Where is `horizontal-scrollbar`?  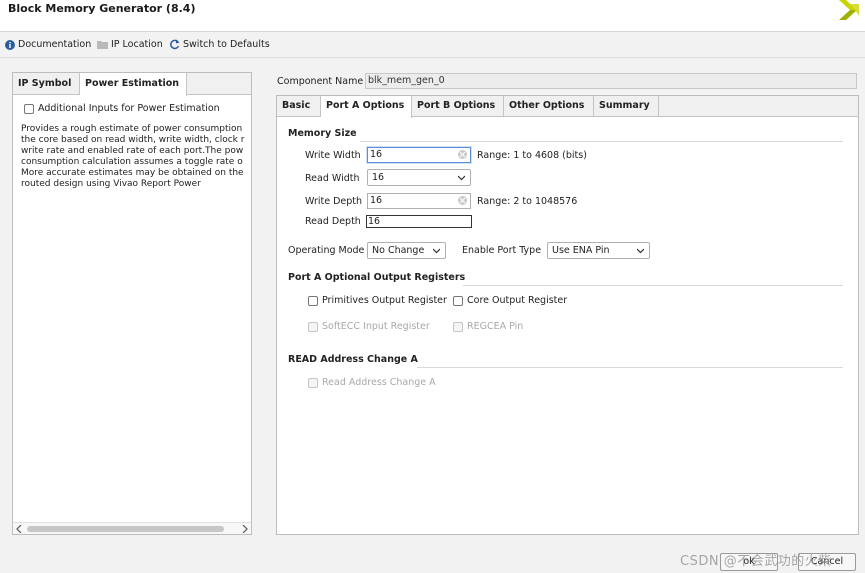 horizontal-scrollbar is located at coordinates (132, 528).